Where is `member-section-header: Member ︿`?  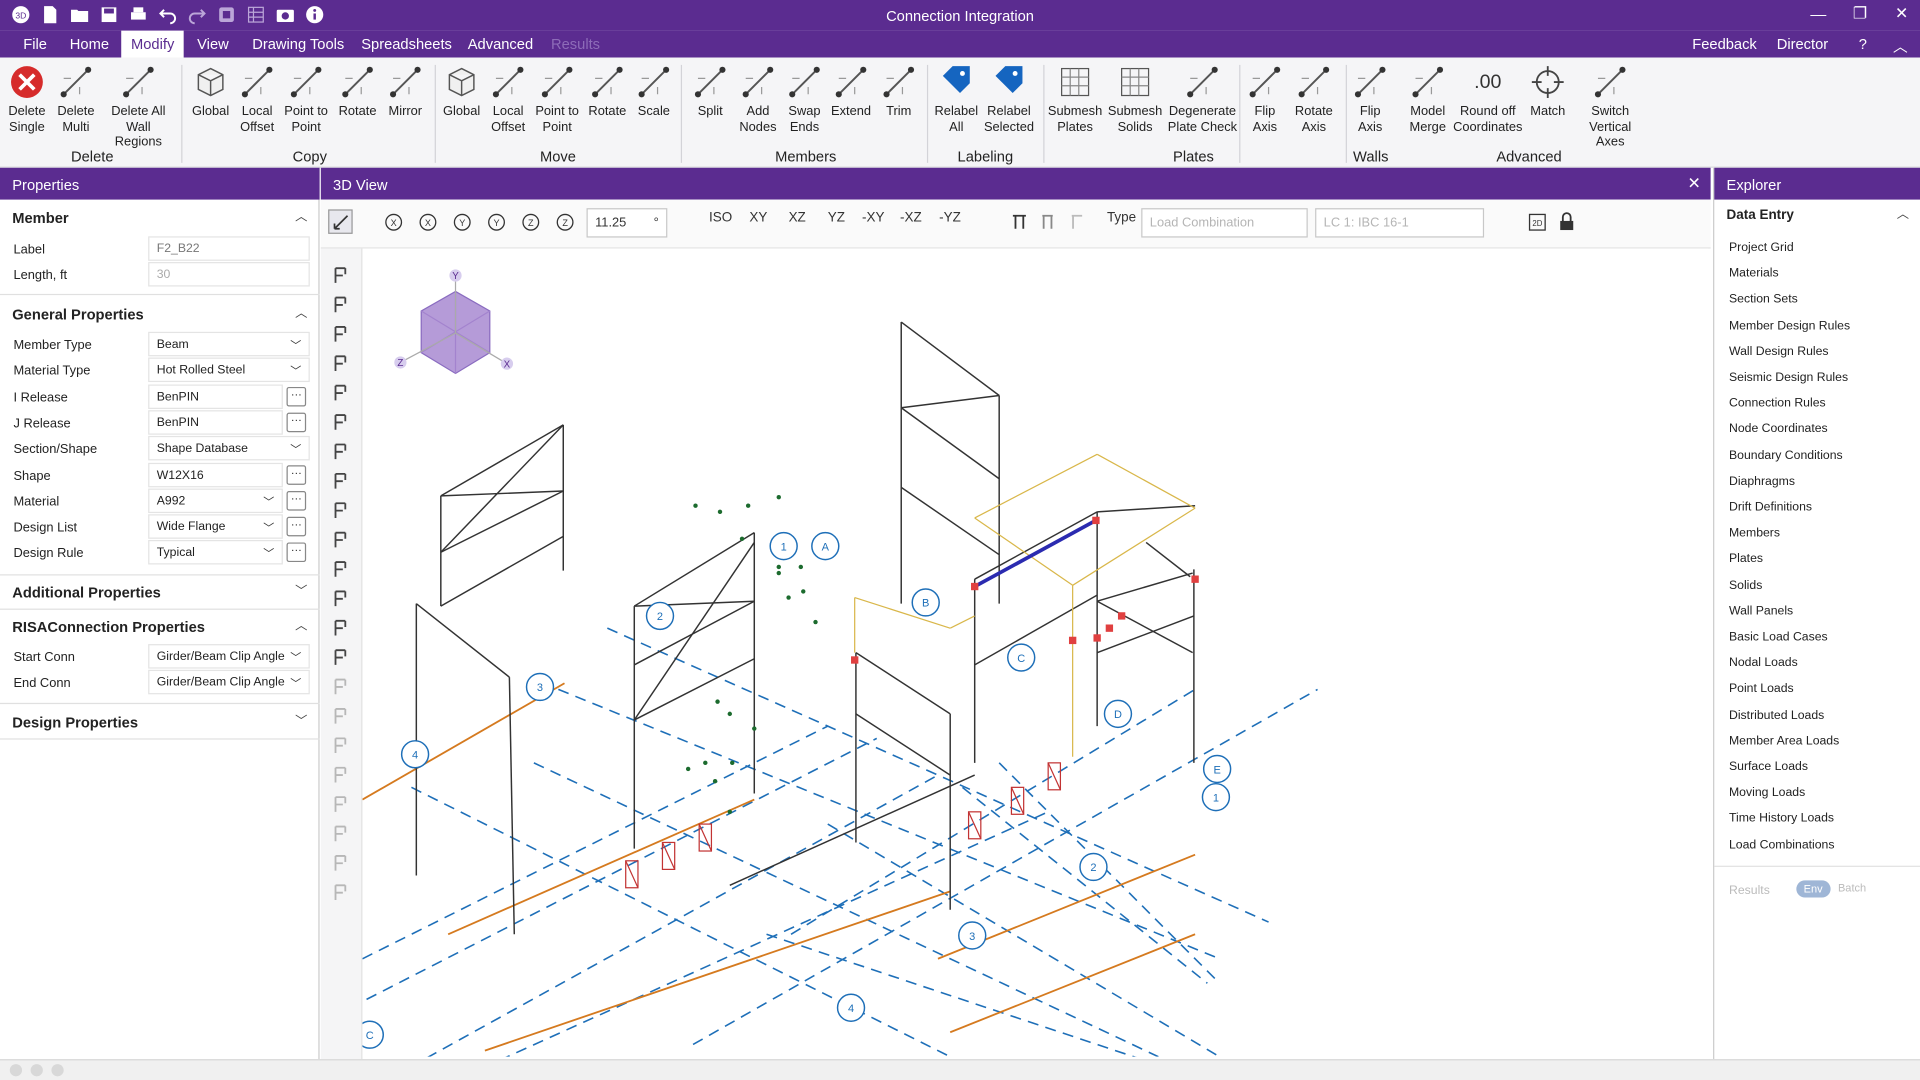
member-section-header: Member ︿ is located at coordinates (160, 217).